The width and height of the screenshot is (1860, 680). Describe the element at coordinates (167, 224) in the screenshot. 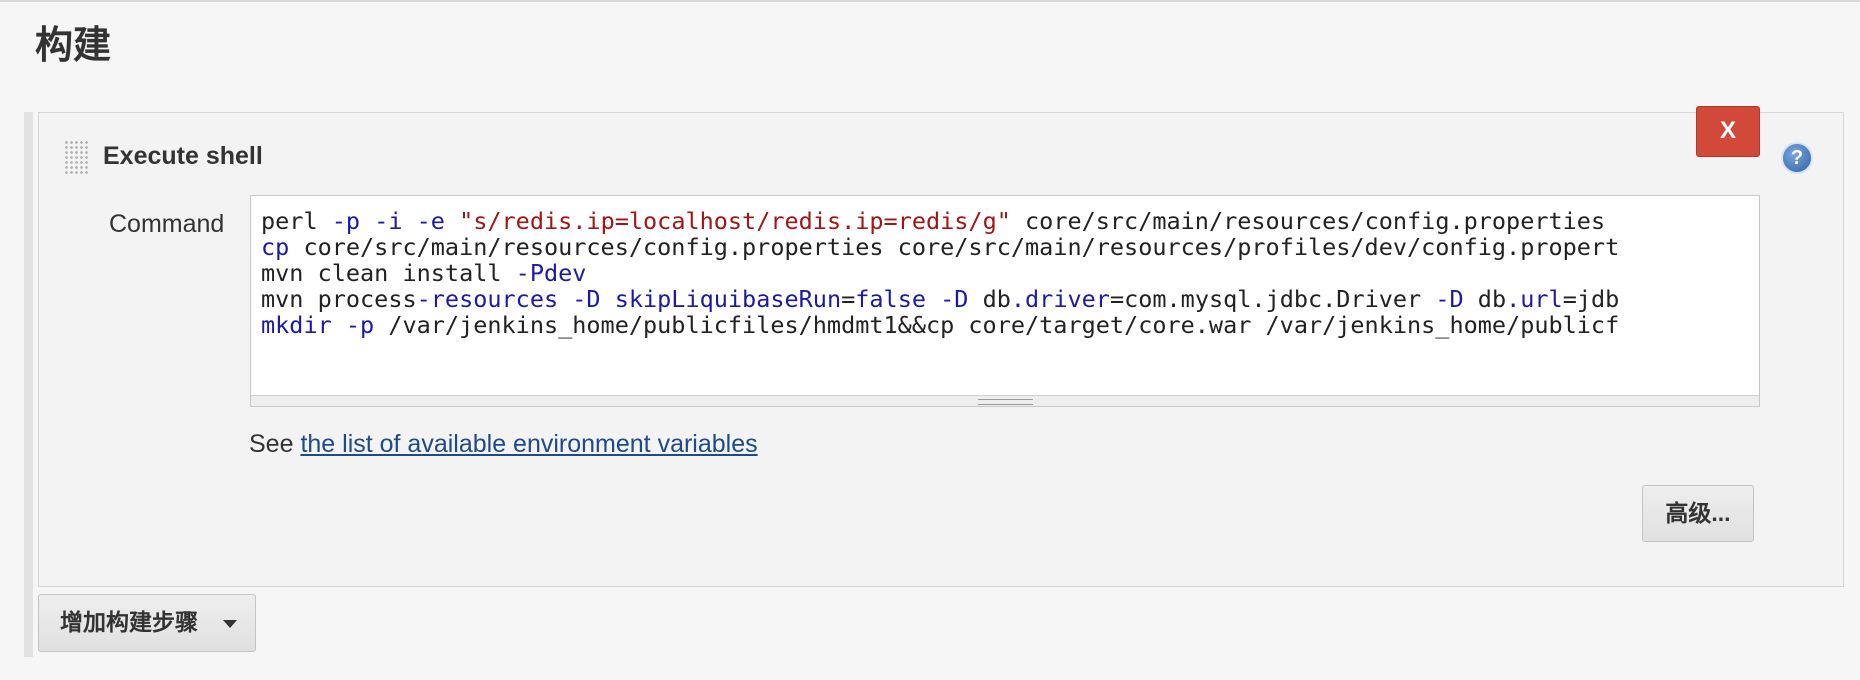

I see `command-label: Command` at that location.